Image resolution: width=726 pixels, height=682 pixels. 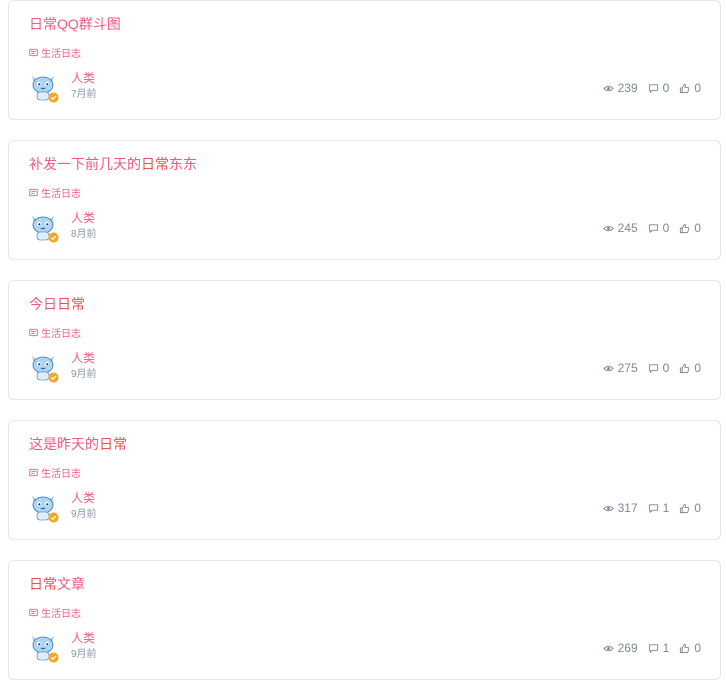 What do you see at coordinates (647, 648) in the screenshot?
I see `post-stats: 269 1 0` at bounding box center [647, 648].